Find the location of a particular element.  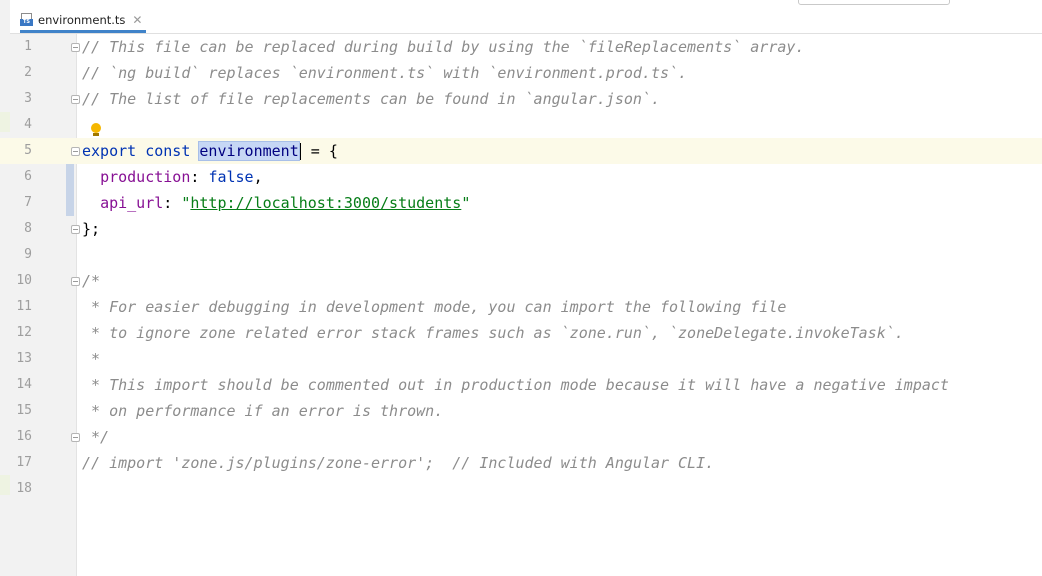

code-text: * on performance if an error is thrown. is located at coordinates (262, 411).